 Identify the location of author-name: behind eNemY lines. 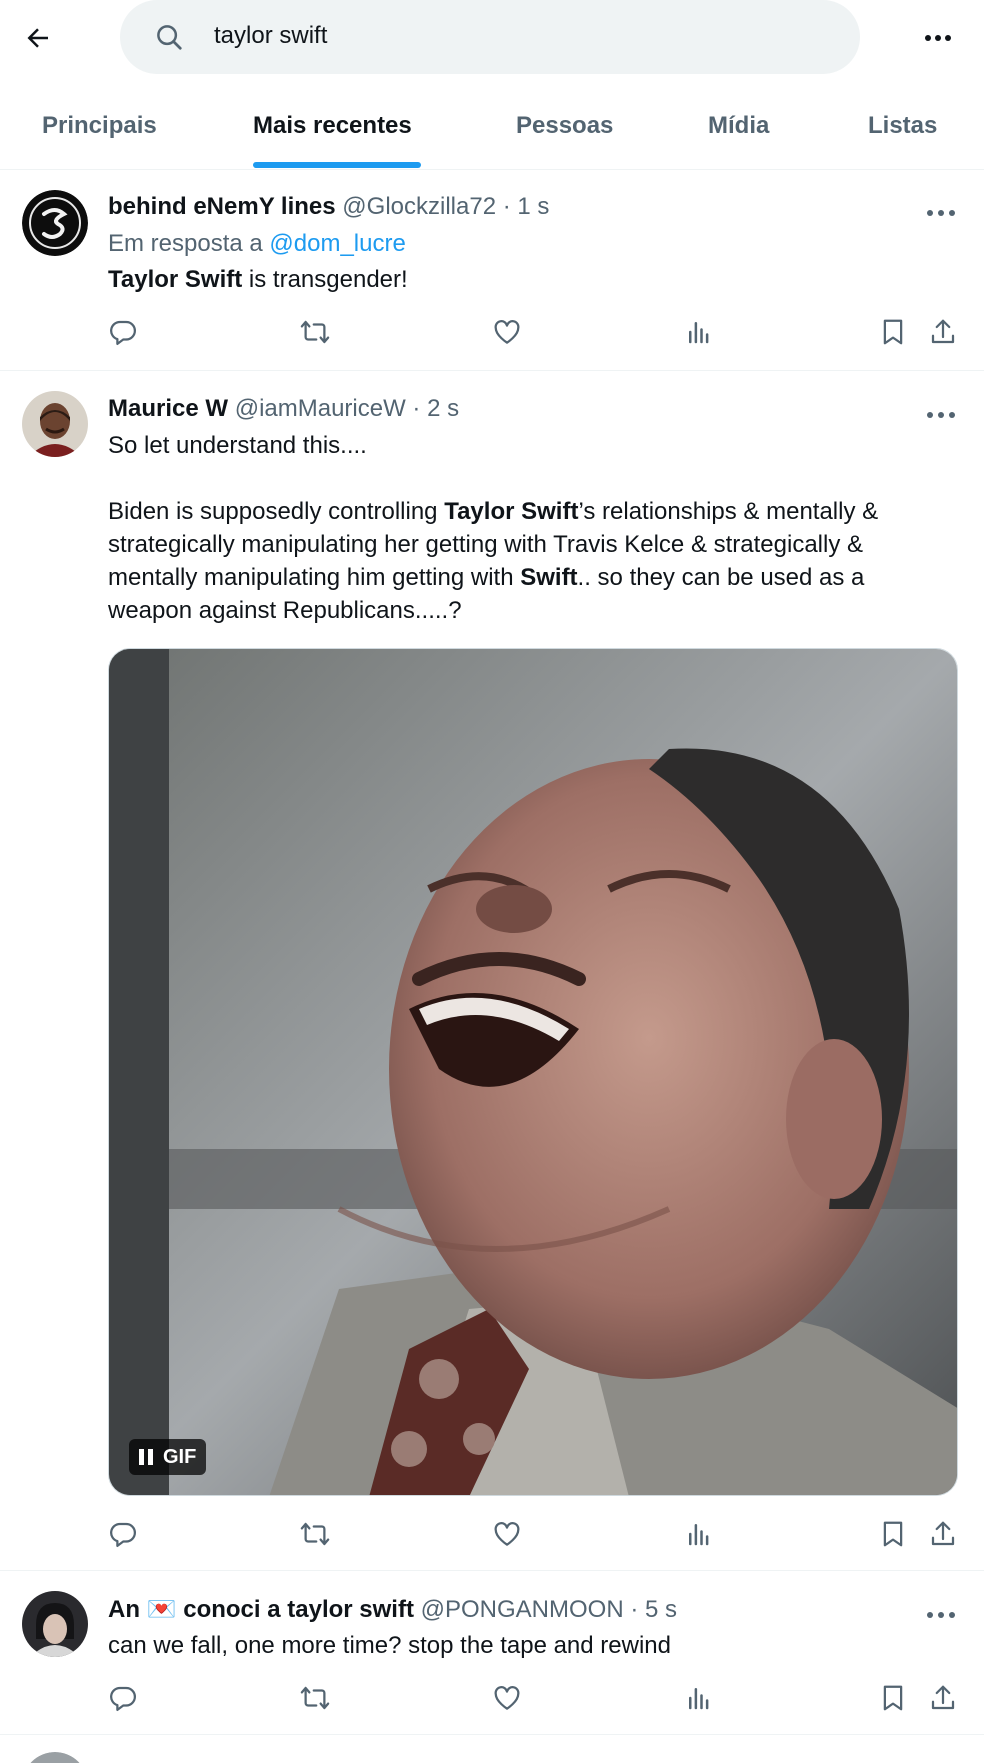
(222, 206).